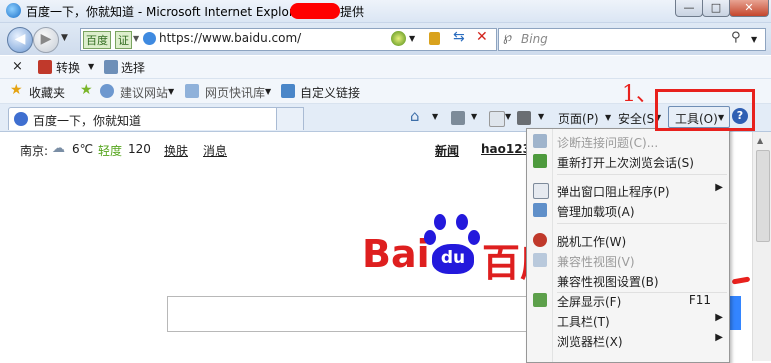 The height and width of the screenshot is (363, 771). What do you see at coordinates (628, 300) in the screenshot?
I see `menu-item-fullscreen: 全屏显示(F) F11` at bounding box center [628, 300].